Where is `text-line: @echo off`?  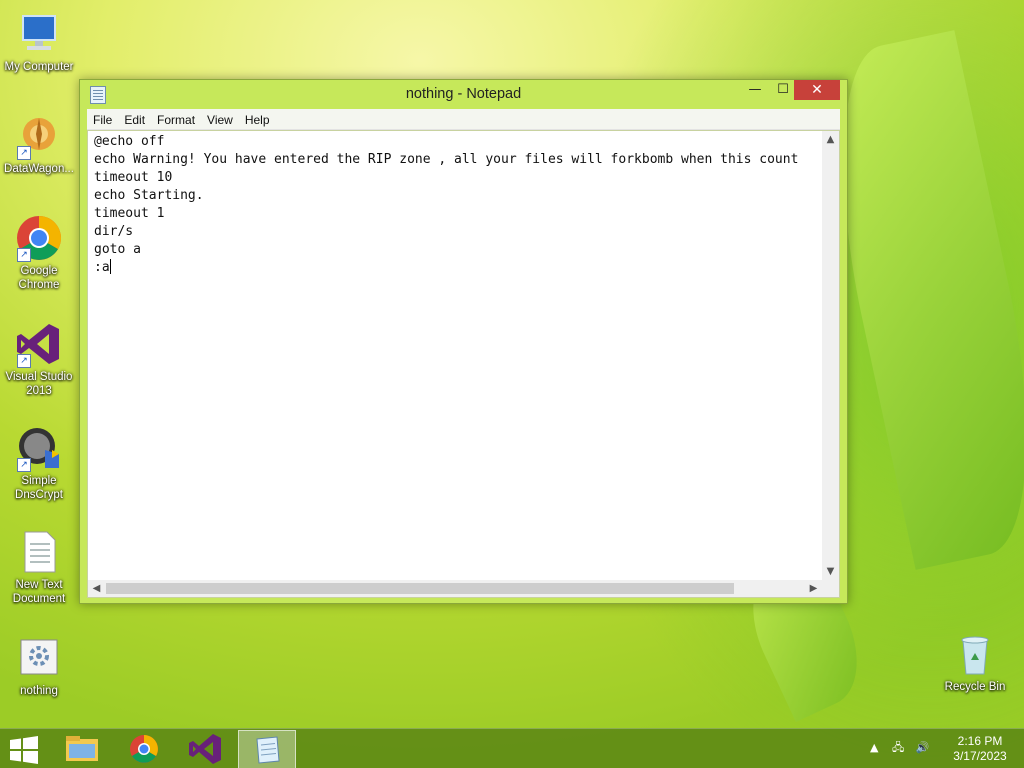
text-line: @echo off is located at coordinates (129, 141).